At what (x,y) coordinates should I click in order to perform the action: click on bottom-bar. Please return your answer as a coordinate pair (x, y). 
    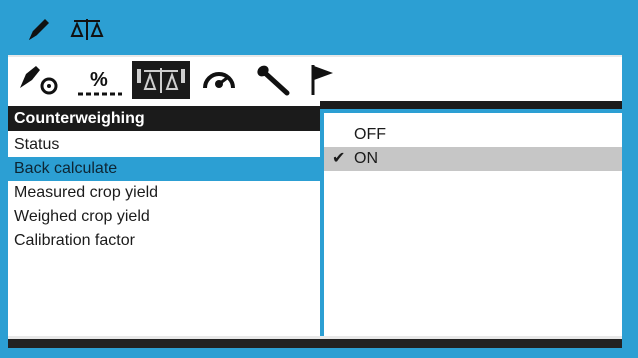
    Looking at the image, I should click on (315, 342).